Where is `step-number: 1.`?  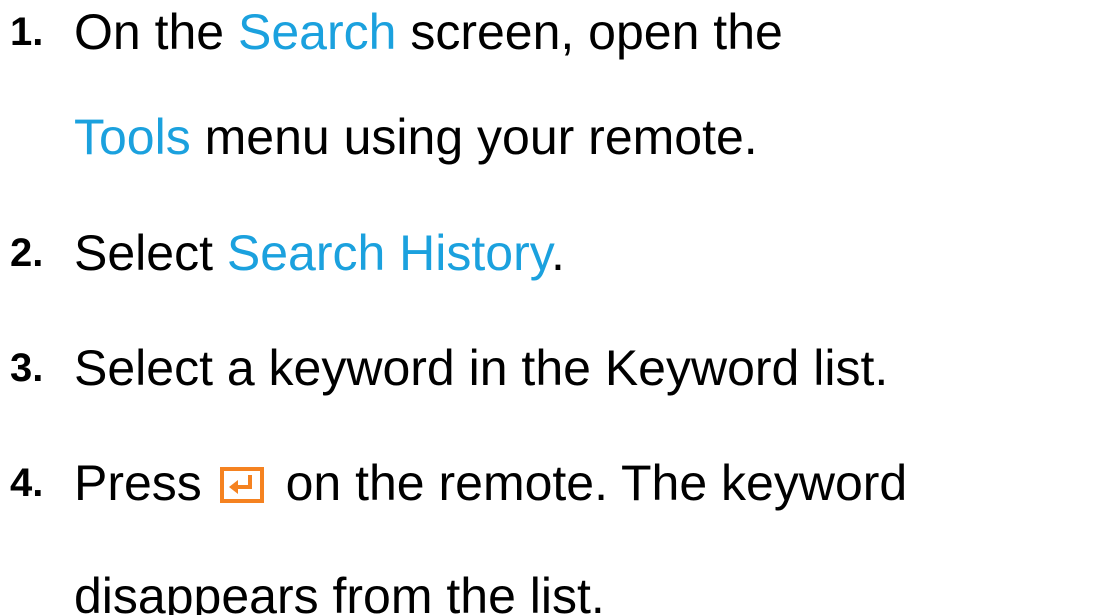 step-number: 1. is located at coordinates (27, 32).